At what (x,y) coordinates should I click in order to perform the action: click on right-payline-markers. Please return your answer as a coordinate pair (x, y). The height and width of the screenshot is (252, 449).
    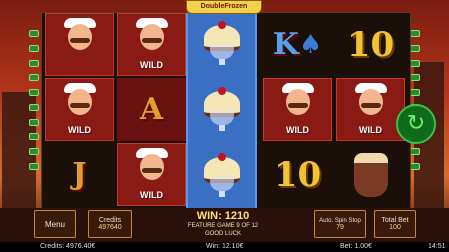
    Looking at the image, I should click on (415, 100).